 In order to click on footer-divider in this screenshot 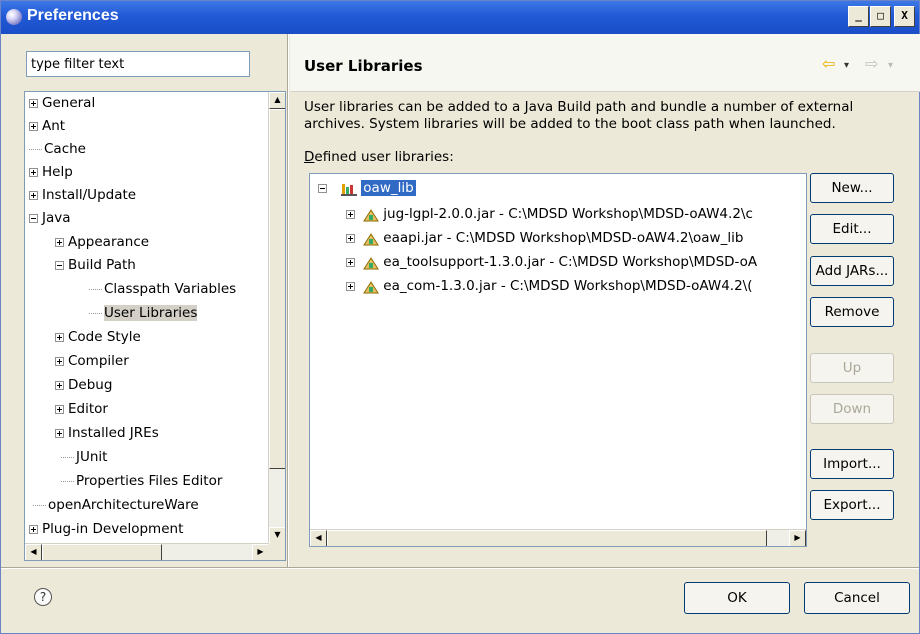, I will do `click(460, 568)`.